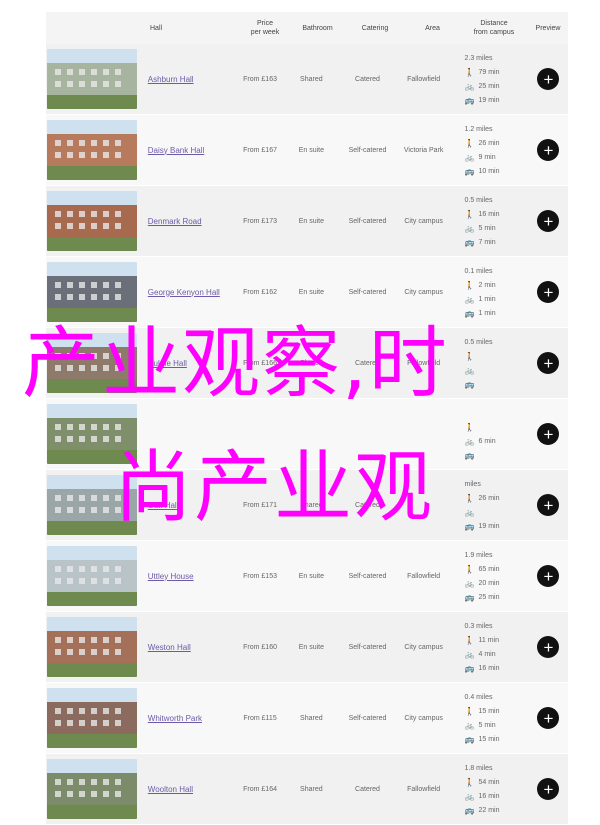 Image resolution: width=600 pixels, height=825 pixels. What do you see at coordinates (489, 668) in the screenshot?
I see `bus-time-value: 16 min` at bounding box center [489, 668].